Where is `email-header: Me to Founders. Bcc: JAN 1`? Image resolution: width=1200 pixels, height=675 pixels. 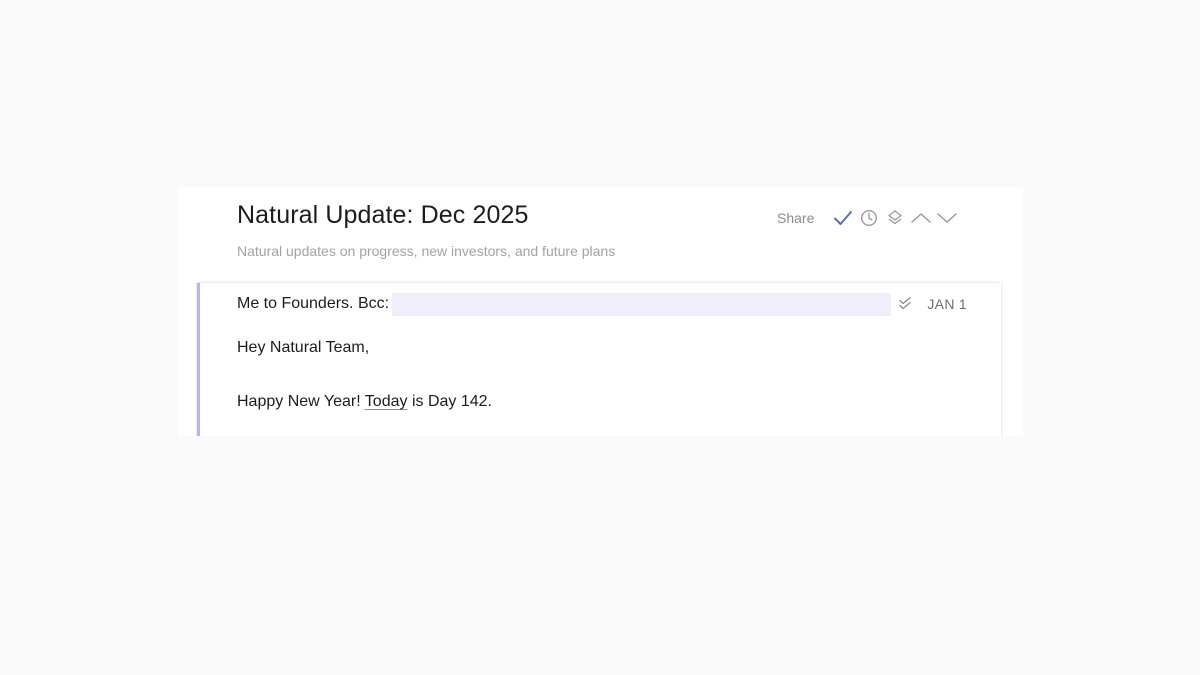
email-header: Me to Founders. Bcc: JAN 1 is located at coordinates (602, 304).